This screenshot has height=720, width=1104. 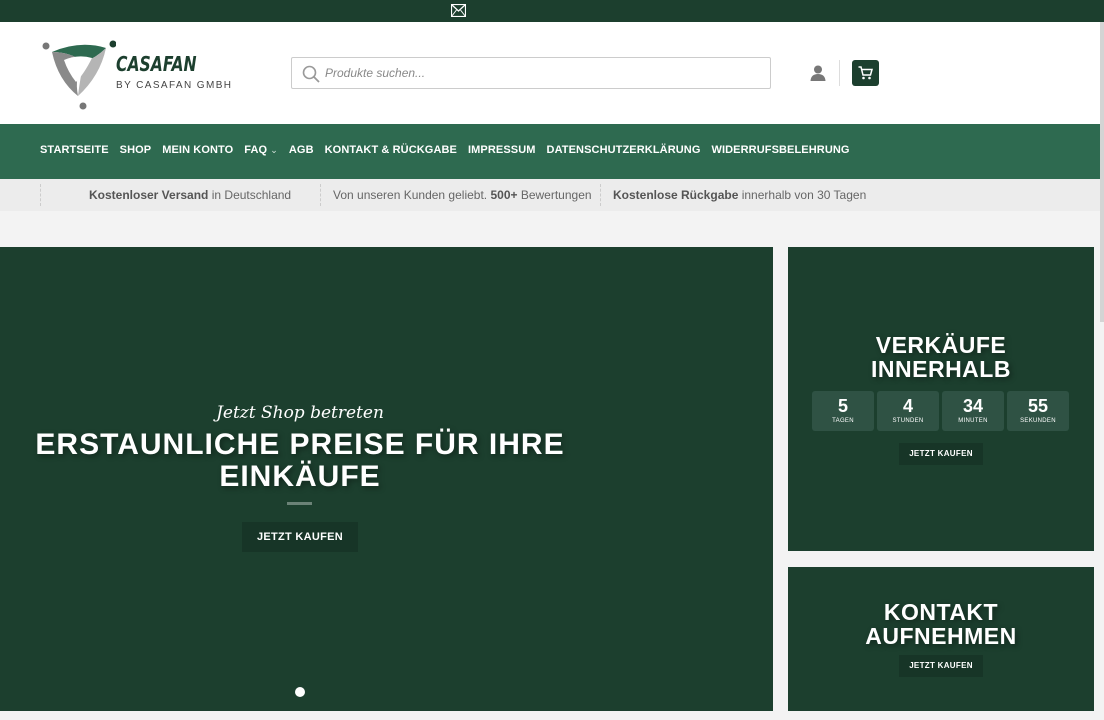 I want to click on logo-emblem-icon, so click(x=79, y=75).